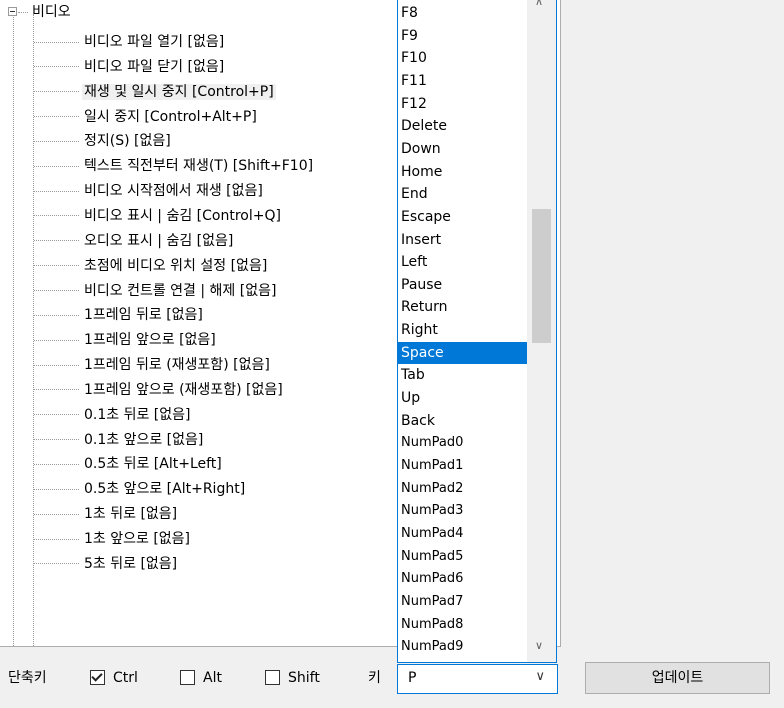  Describe the element at coordinates (462, 330) in the screenshot. I see `key-option: Right` at that location.